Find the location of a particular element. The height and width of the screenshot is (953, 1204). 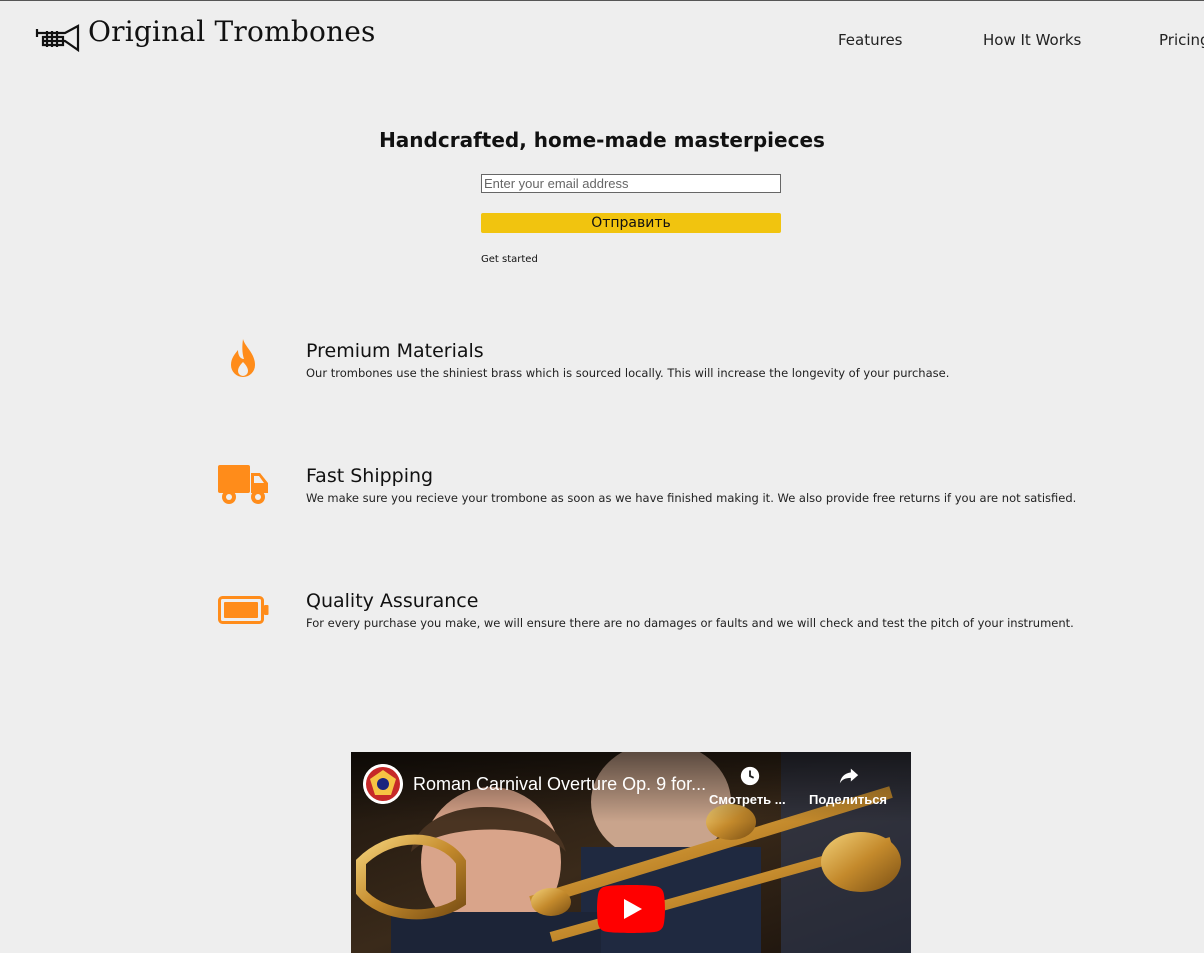

email-input is located at coordinates (631, 183).